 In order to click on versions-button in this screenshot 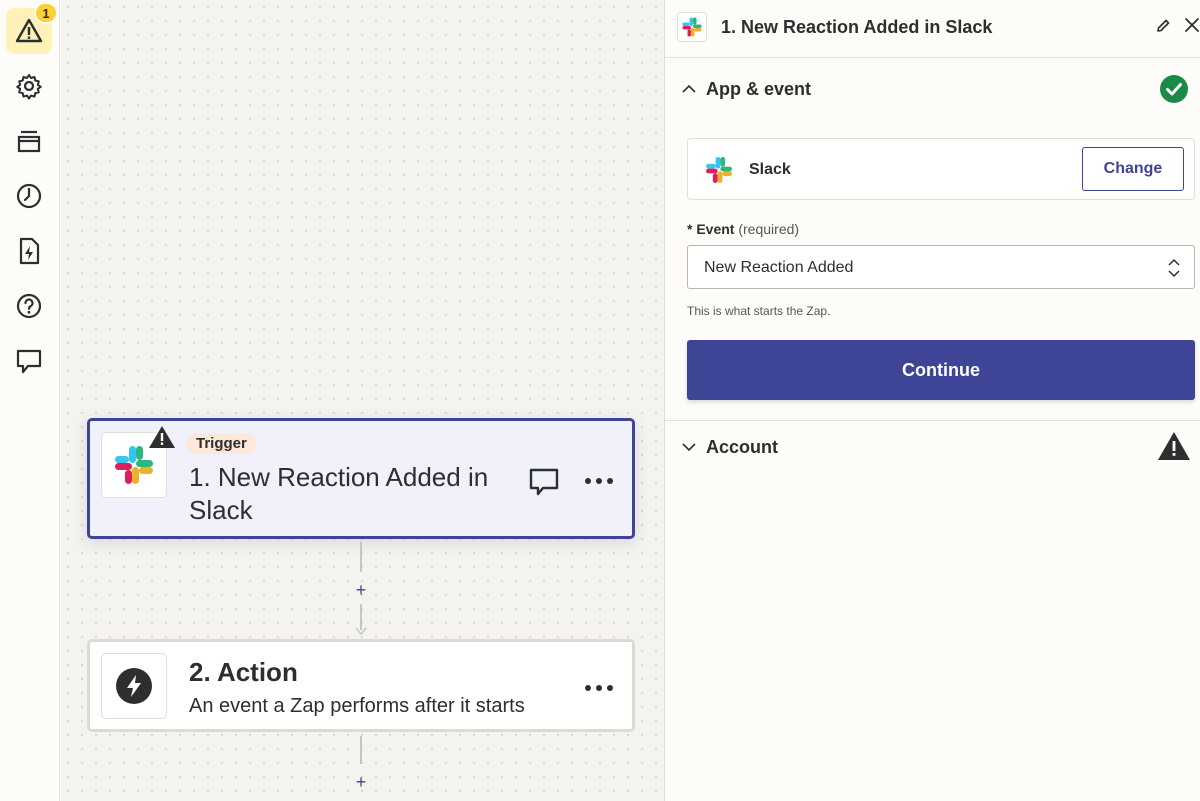, I will do `click(29, 141)`.